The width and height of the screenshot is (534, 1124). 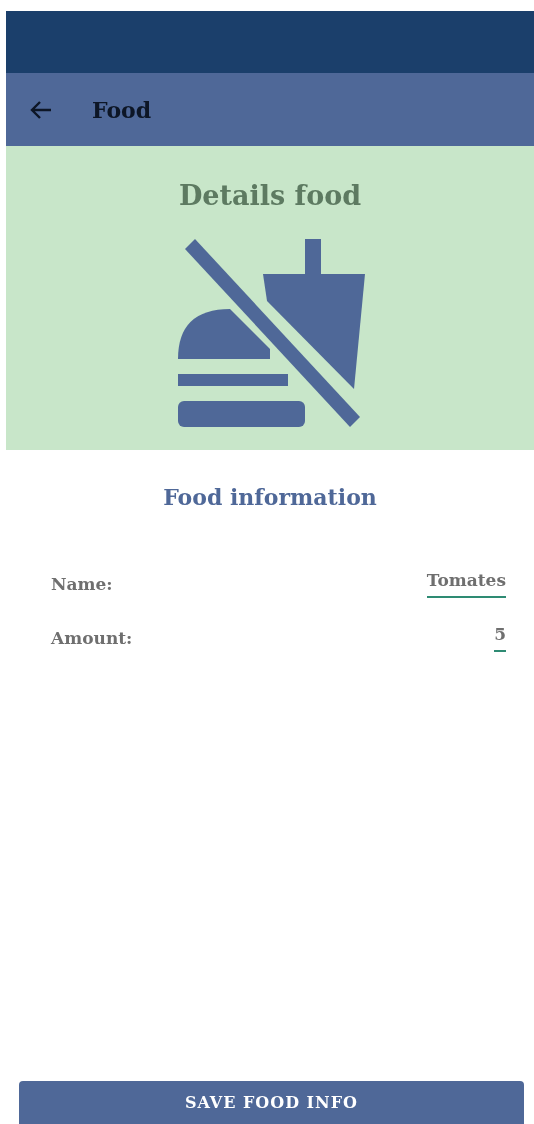 What do you see at coordinates (92, 638) in the screenshot?
I see `field-label: Amount:` at bounding box center [92, 638].